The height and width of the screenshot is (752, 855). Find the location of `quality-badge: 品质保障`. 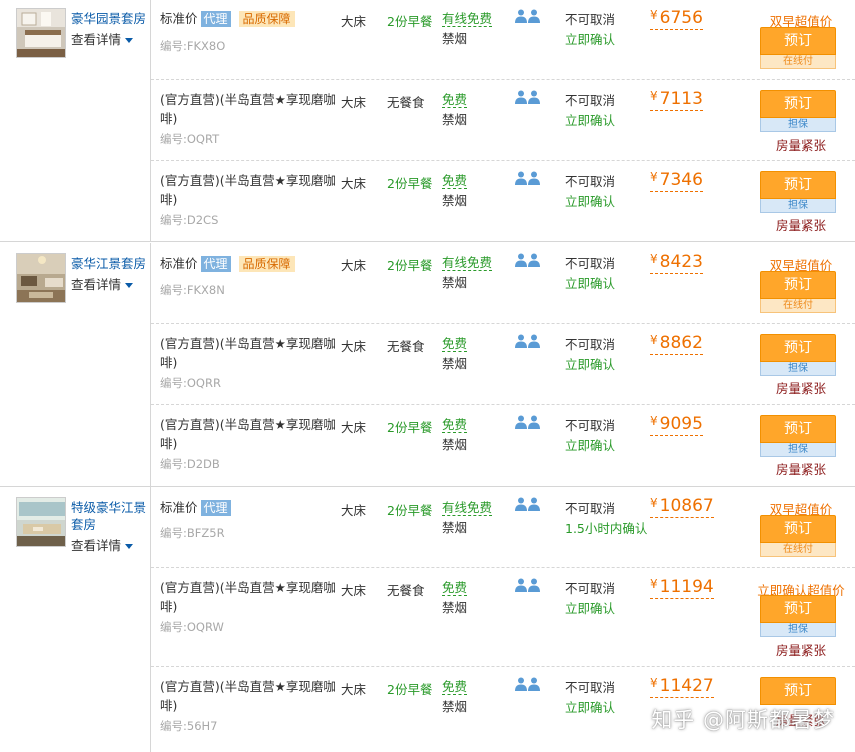

quality-badge: 品质保障 is located at coordinates (266, 19).